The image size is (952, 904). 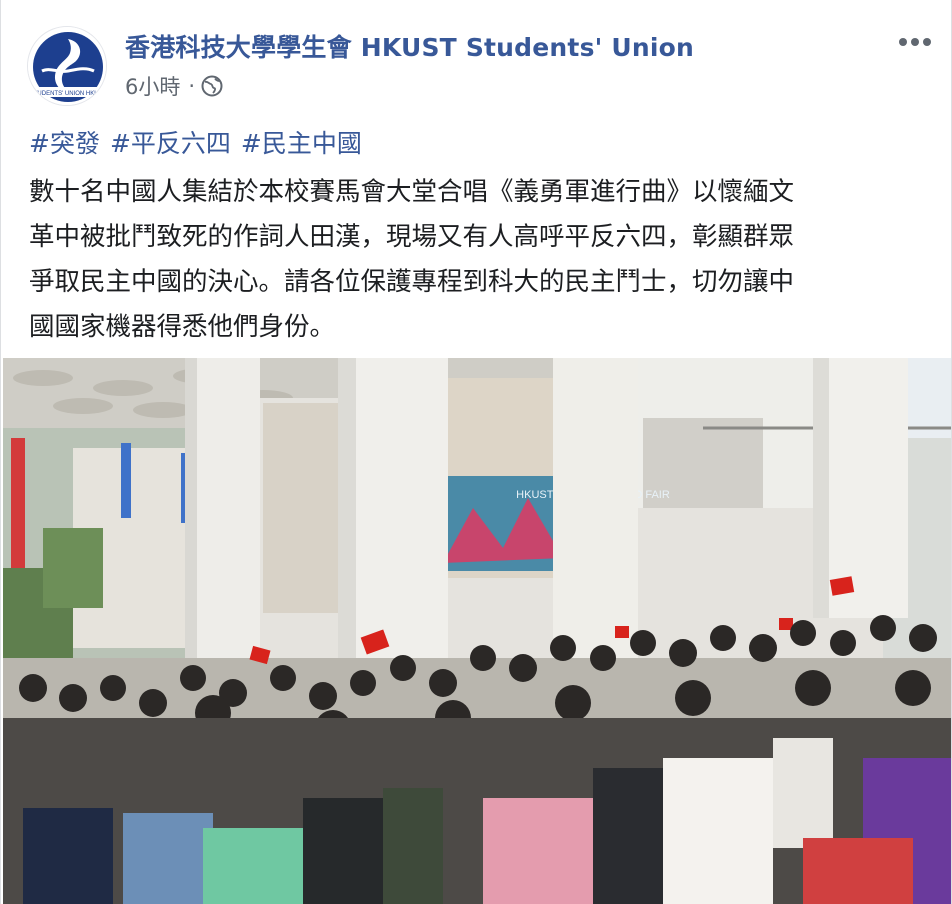 I want to click on hkust-su-logo: STUDENTS' UNION HKUST, so click(x=67, y=66).